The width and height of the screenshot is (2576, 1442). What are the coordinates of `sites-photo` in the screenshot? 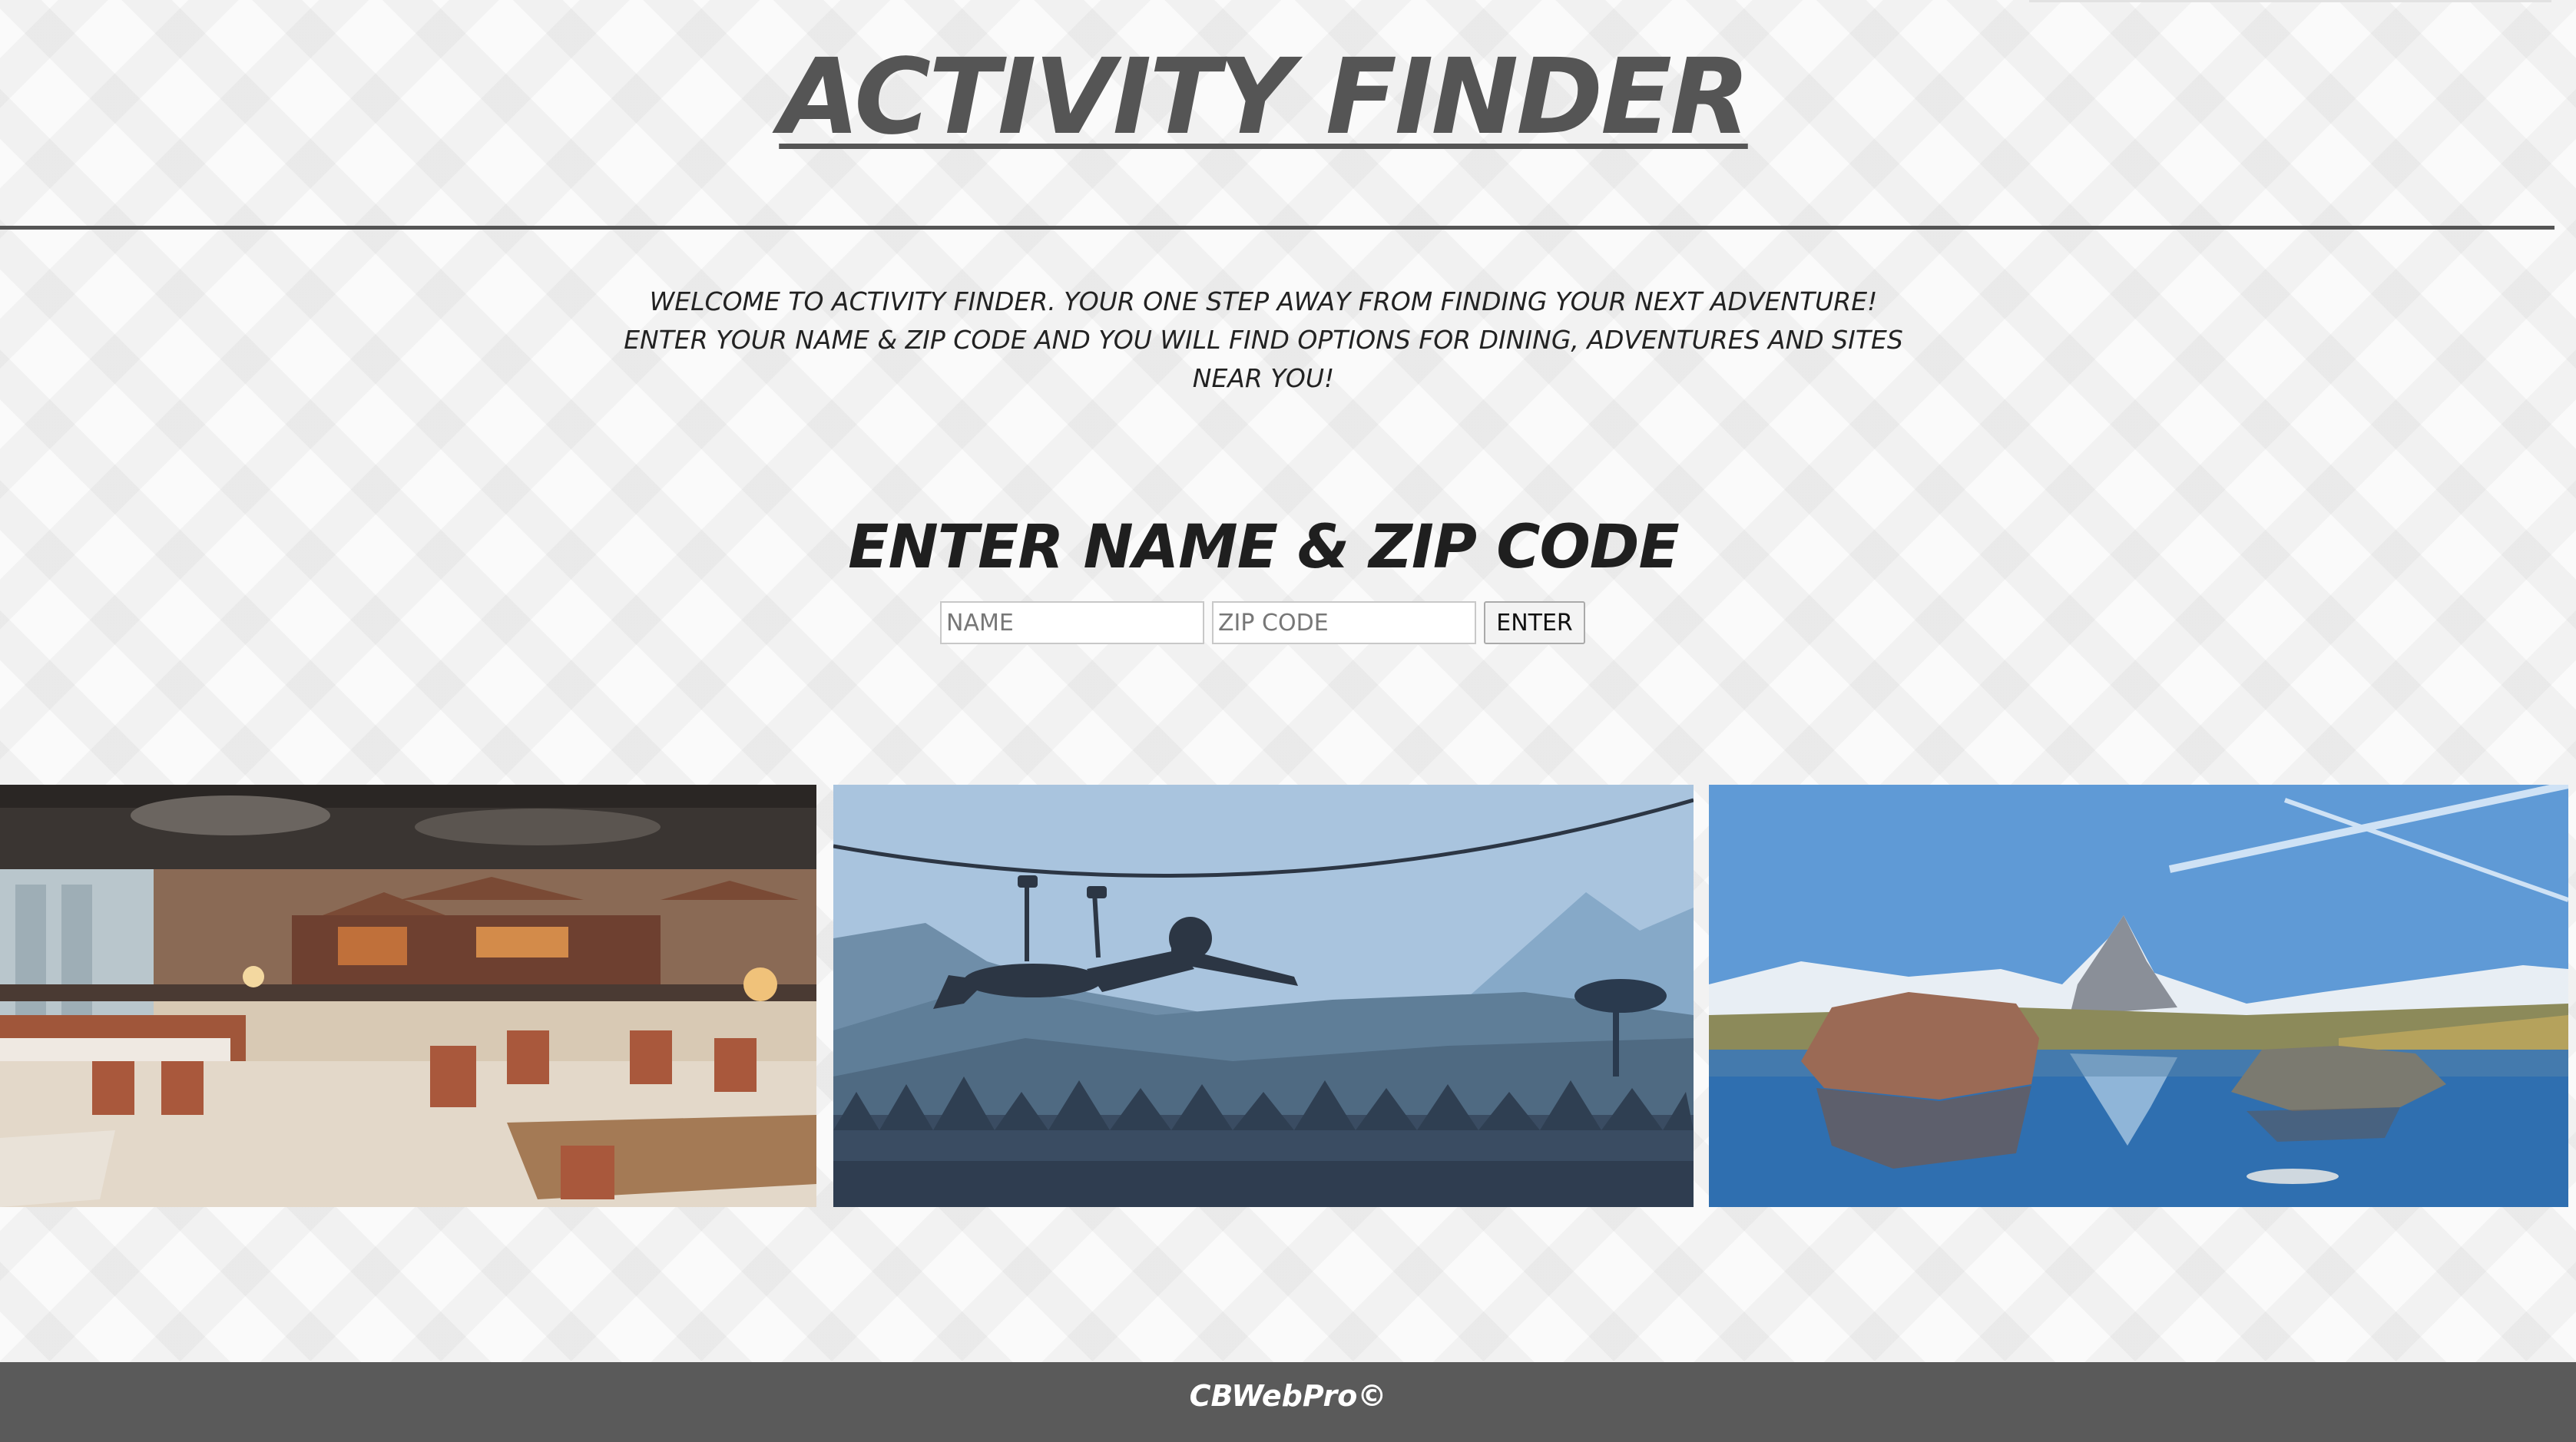 It's located at (2138, 996).